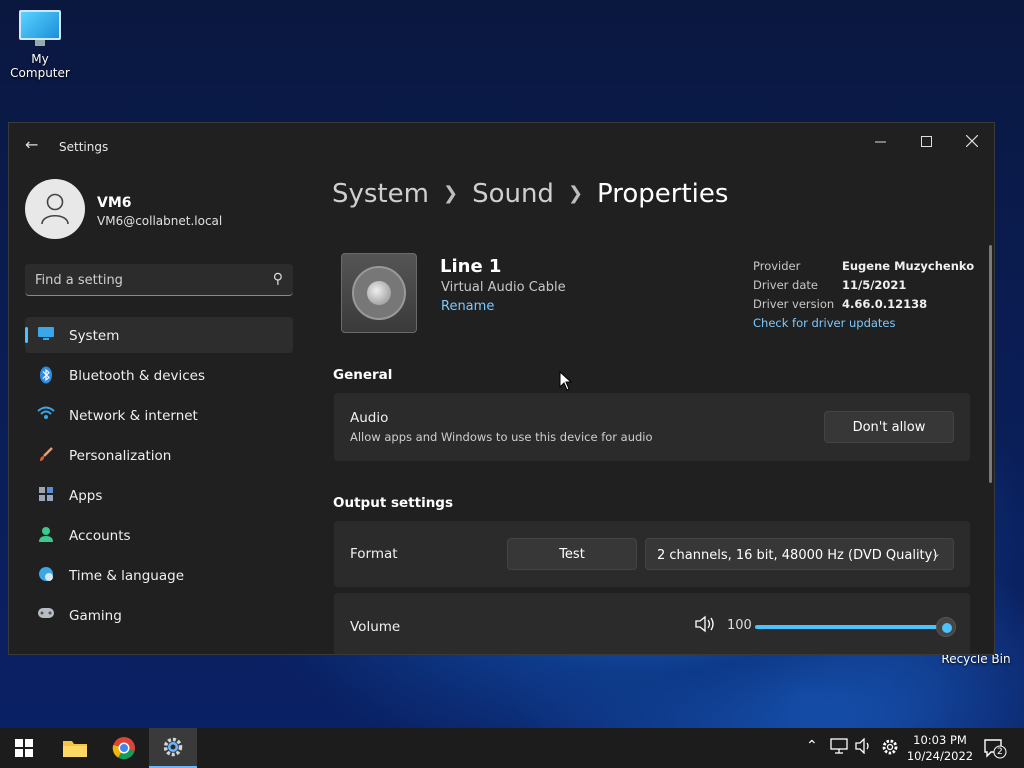 Image resolution: width=1024 pixels, height=768 pixels. I want to click on sidebar-item-label: Gaming, so click(95, 616).